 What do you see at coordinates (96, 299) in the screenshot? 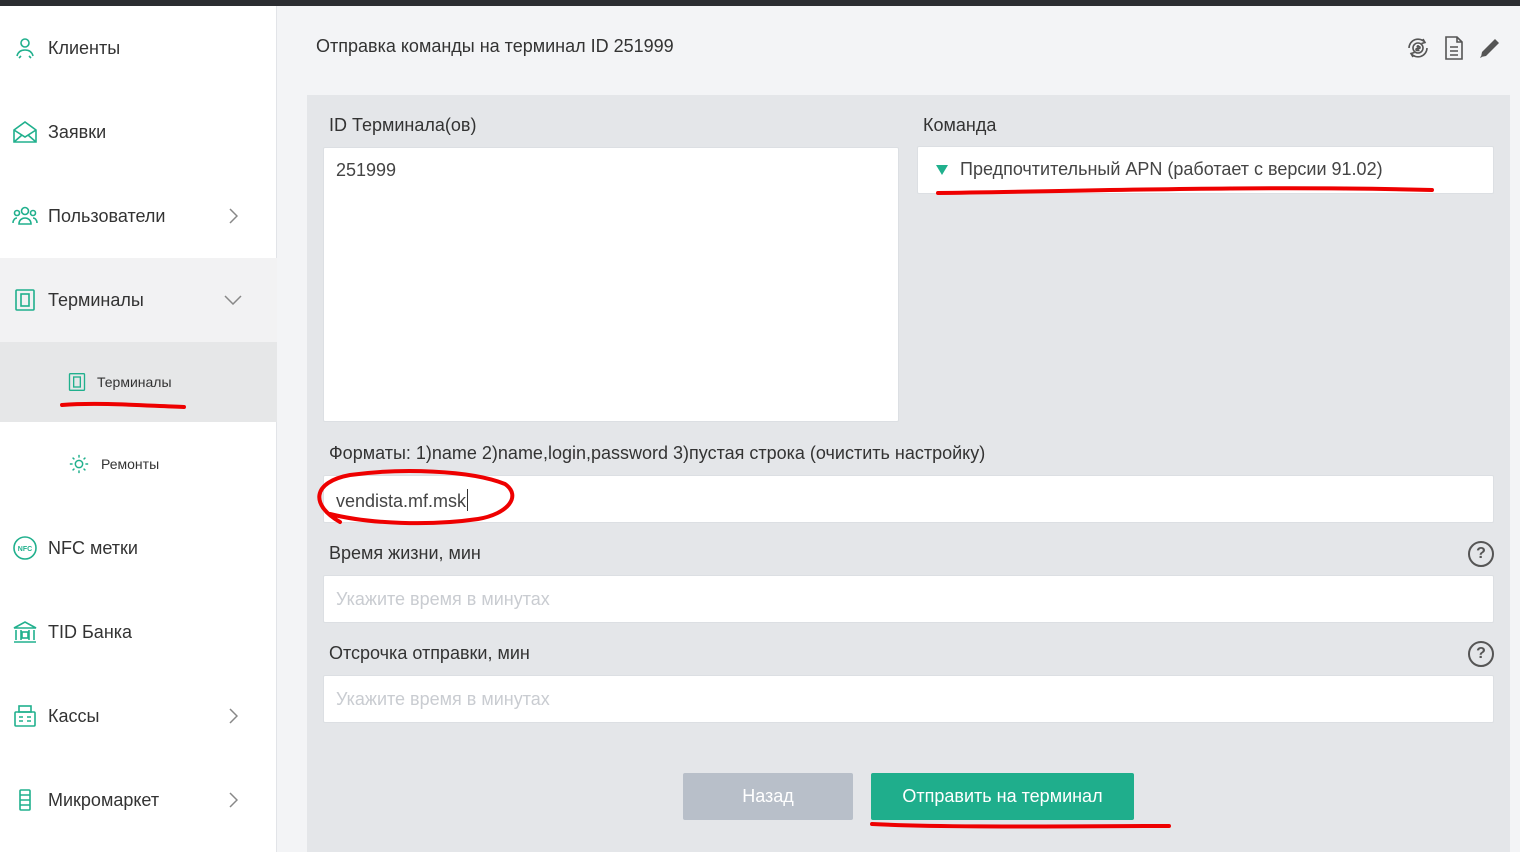
I see `sidebar-item-label: Терминалы` at bounding box center [96, 299].